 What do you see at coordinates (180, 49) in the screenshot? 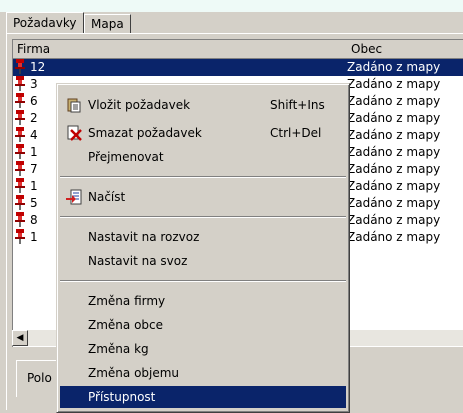
I see `column-header-firma: Firma` at bounding box center [180, 49].